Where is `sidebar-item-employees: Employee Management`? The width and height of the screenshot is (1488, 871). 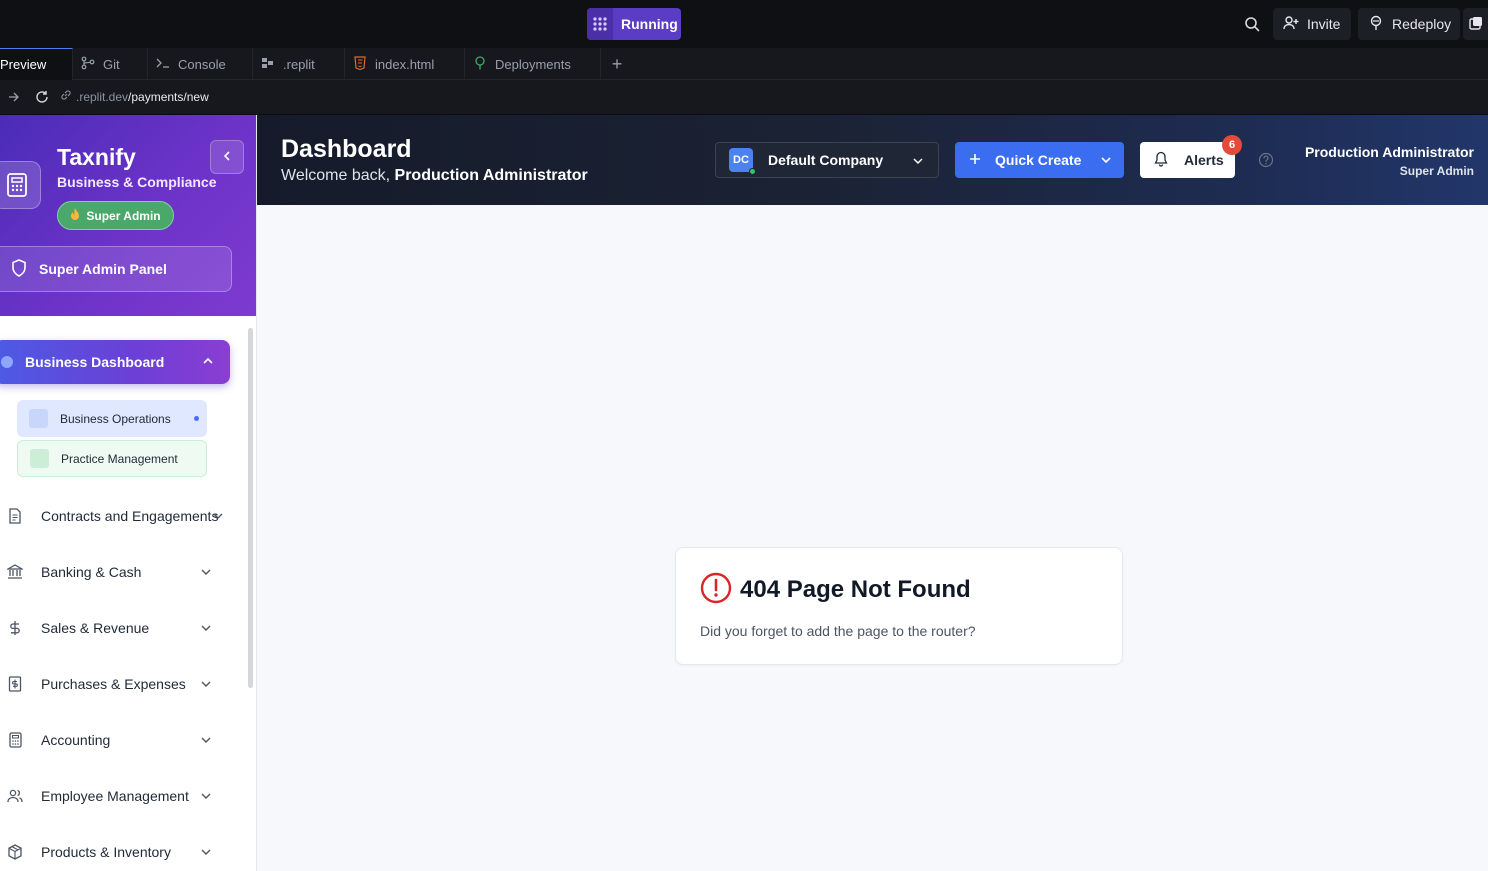 sidebar-item-employees: Employee Management is located at coordinates (115, 796).